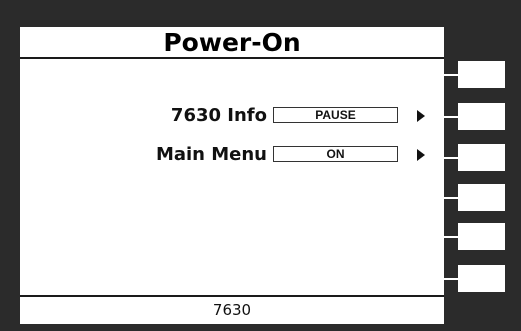 The height and width of the screenshot is (331, 521). Describe the element at coordinates (481, 236) in the screenshot. I see `softkey-5-button` at that location.